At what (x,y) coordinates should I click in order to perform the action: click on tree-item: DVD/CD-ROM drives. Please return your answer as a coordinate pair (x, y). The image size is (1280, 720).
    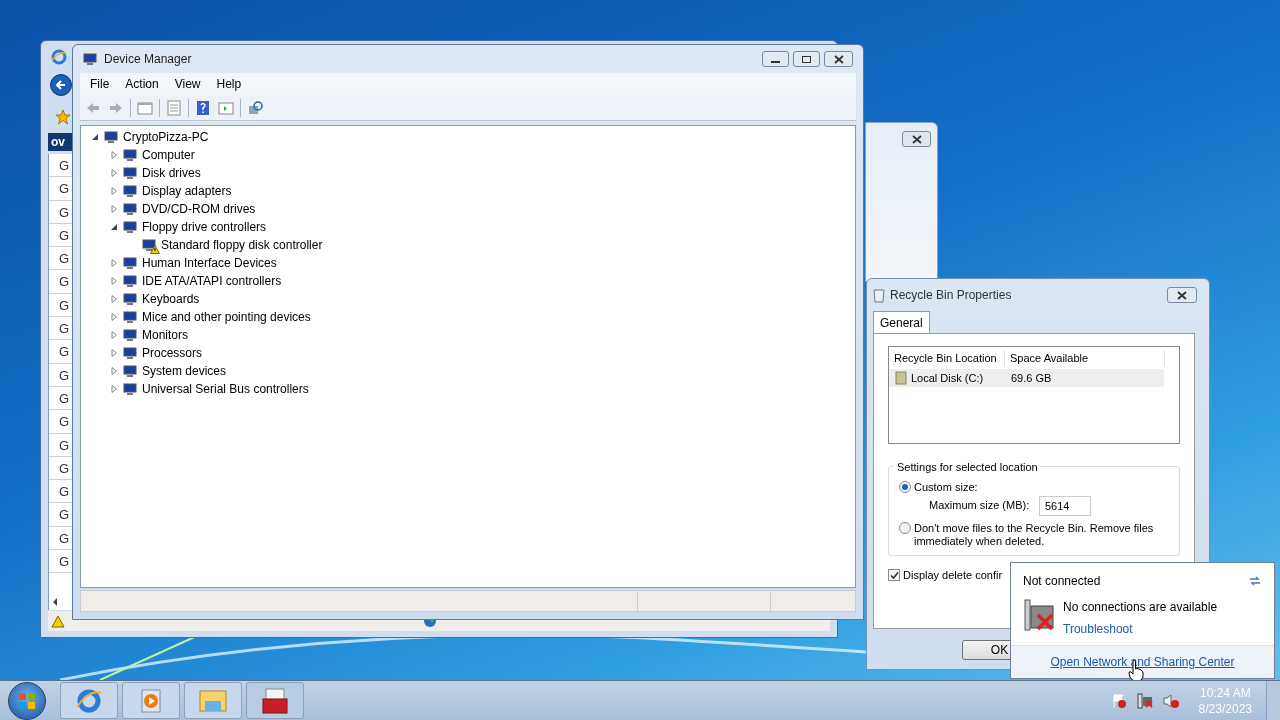
    Looking at the image, I should click on (199, 209).